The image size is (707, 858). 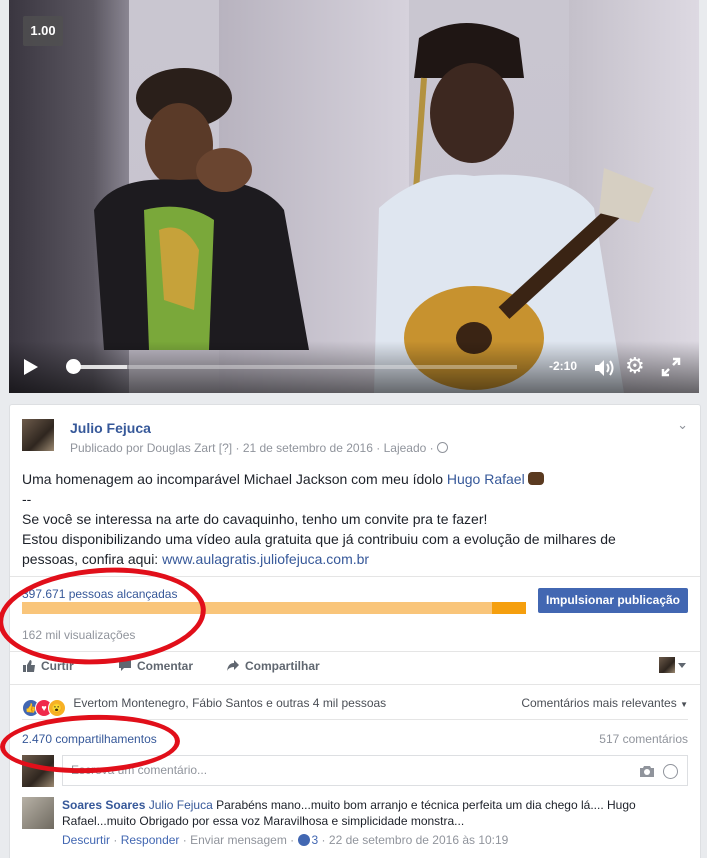 I want to click on post-text-line: pessoas, confira aqui:, so click(x=90, y=559).